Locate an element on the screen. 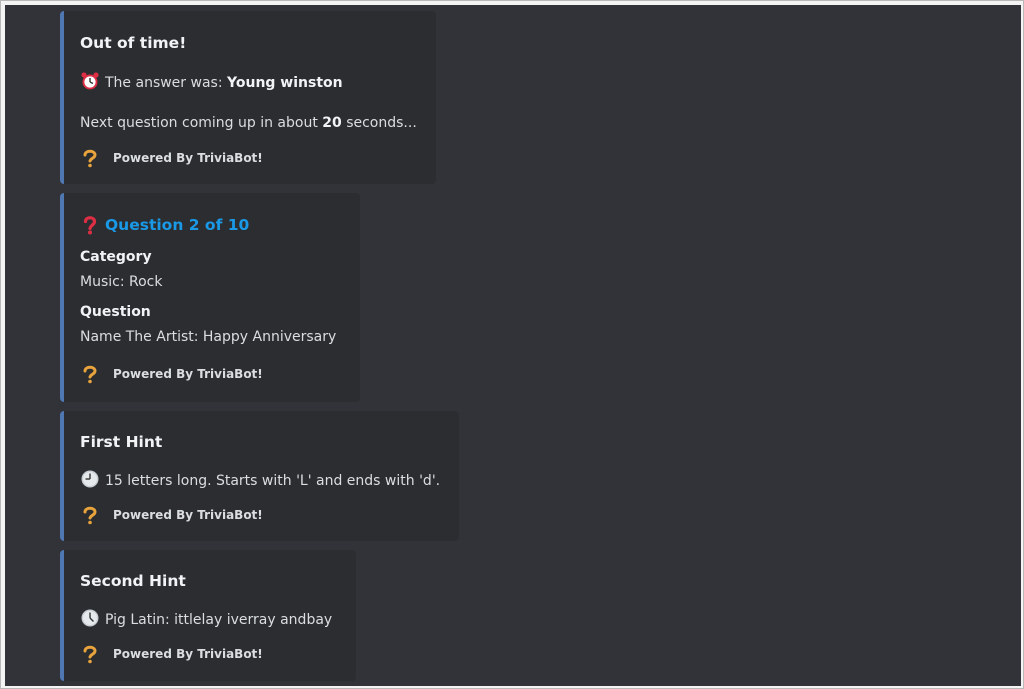 This screenshot has width=1024, height=689. next-seconds: 20 is located at coordinates (332, 123).